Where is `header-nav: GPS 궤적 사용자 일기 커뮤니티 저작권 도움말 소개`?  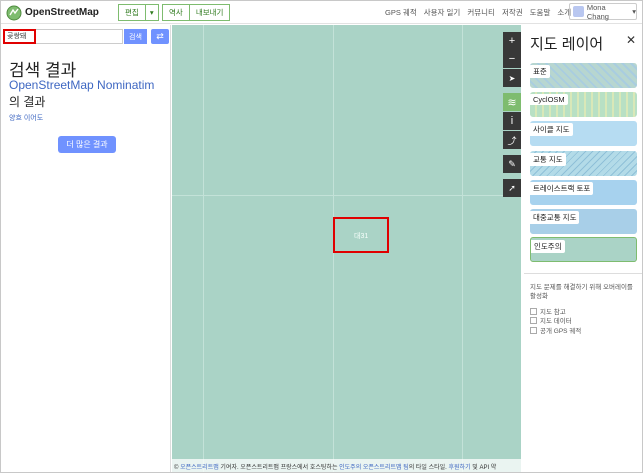
header-nav: GPS 궤적 사용자 일기 커뮤니티 저작권 도움말 소개 is located at coordinates (478, 12).